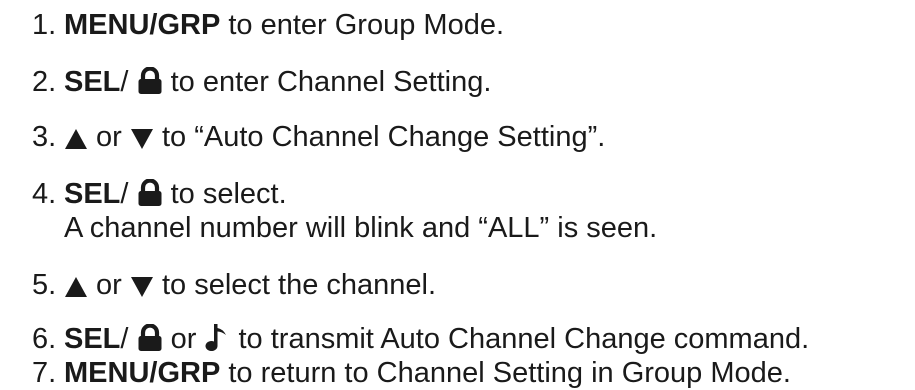  What do you see at coordinates (44, 285) in the screenshot?
I see `step-number: 5.` at bounding box center [44, 285].